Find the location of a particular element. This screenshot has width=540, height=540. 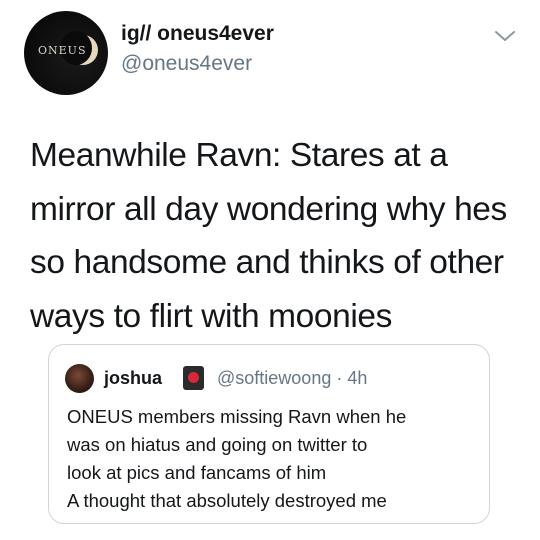

red-dot-badge-icon is located at coordinates (193, 378).